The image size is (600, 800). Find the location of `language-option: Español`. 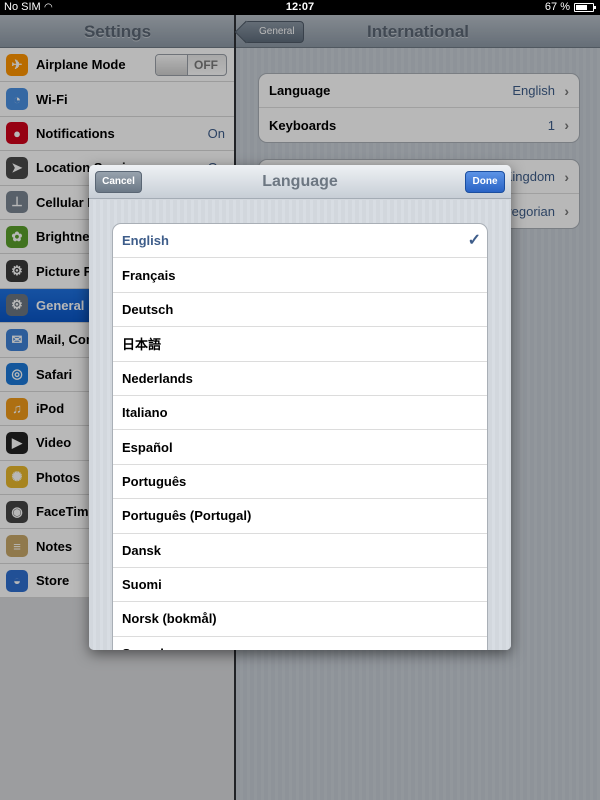

language-option: Español is located at coordinates (300, 447).